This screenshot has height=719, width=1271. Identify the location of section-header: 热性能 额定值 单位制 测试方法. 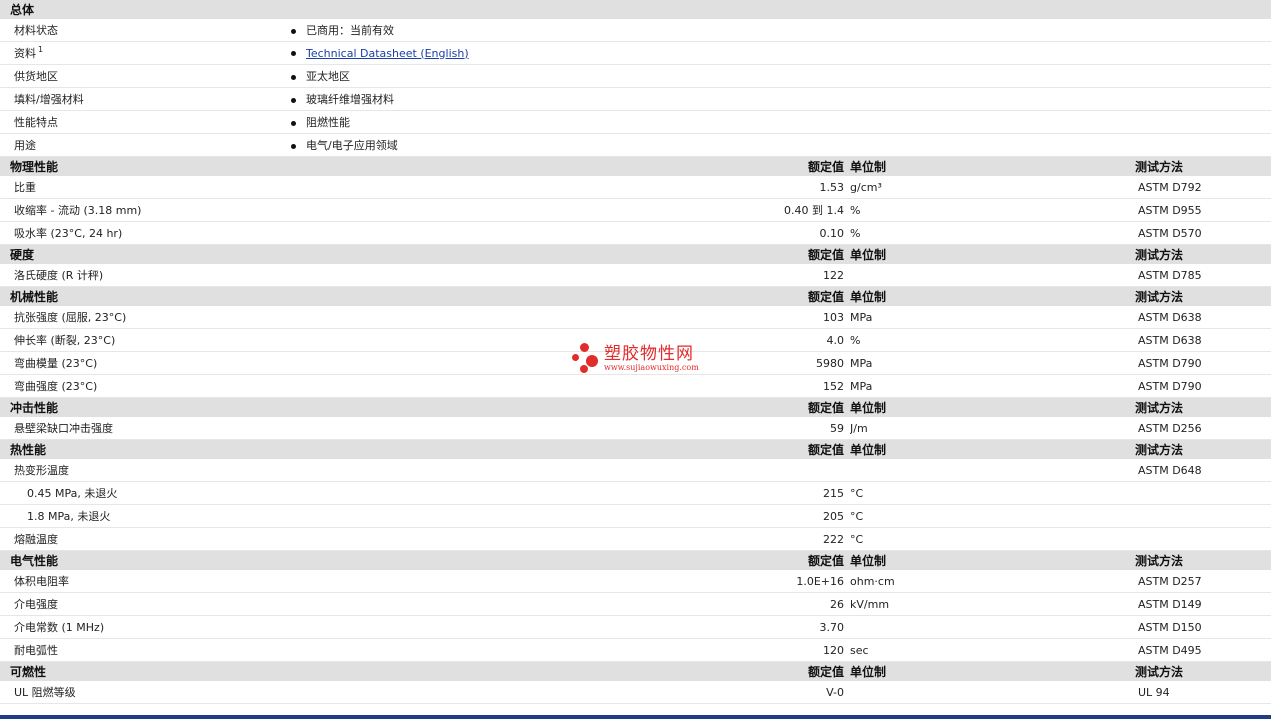
(635, 449).